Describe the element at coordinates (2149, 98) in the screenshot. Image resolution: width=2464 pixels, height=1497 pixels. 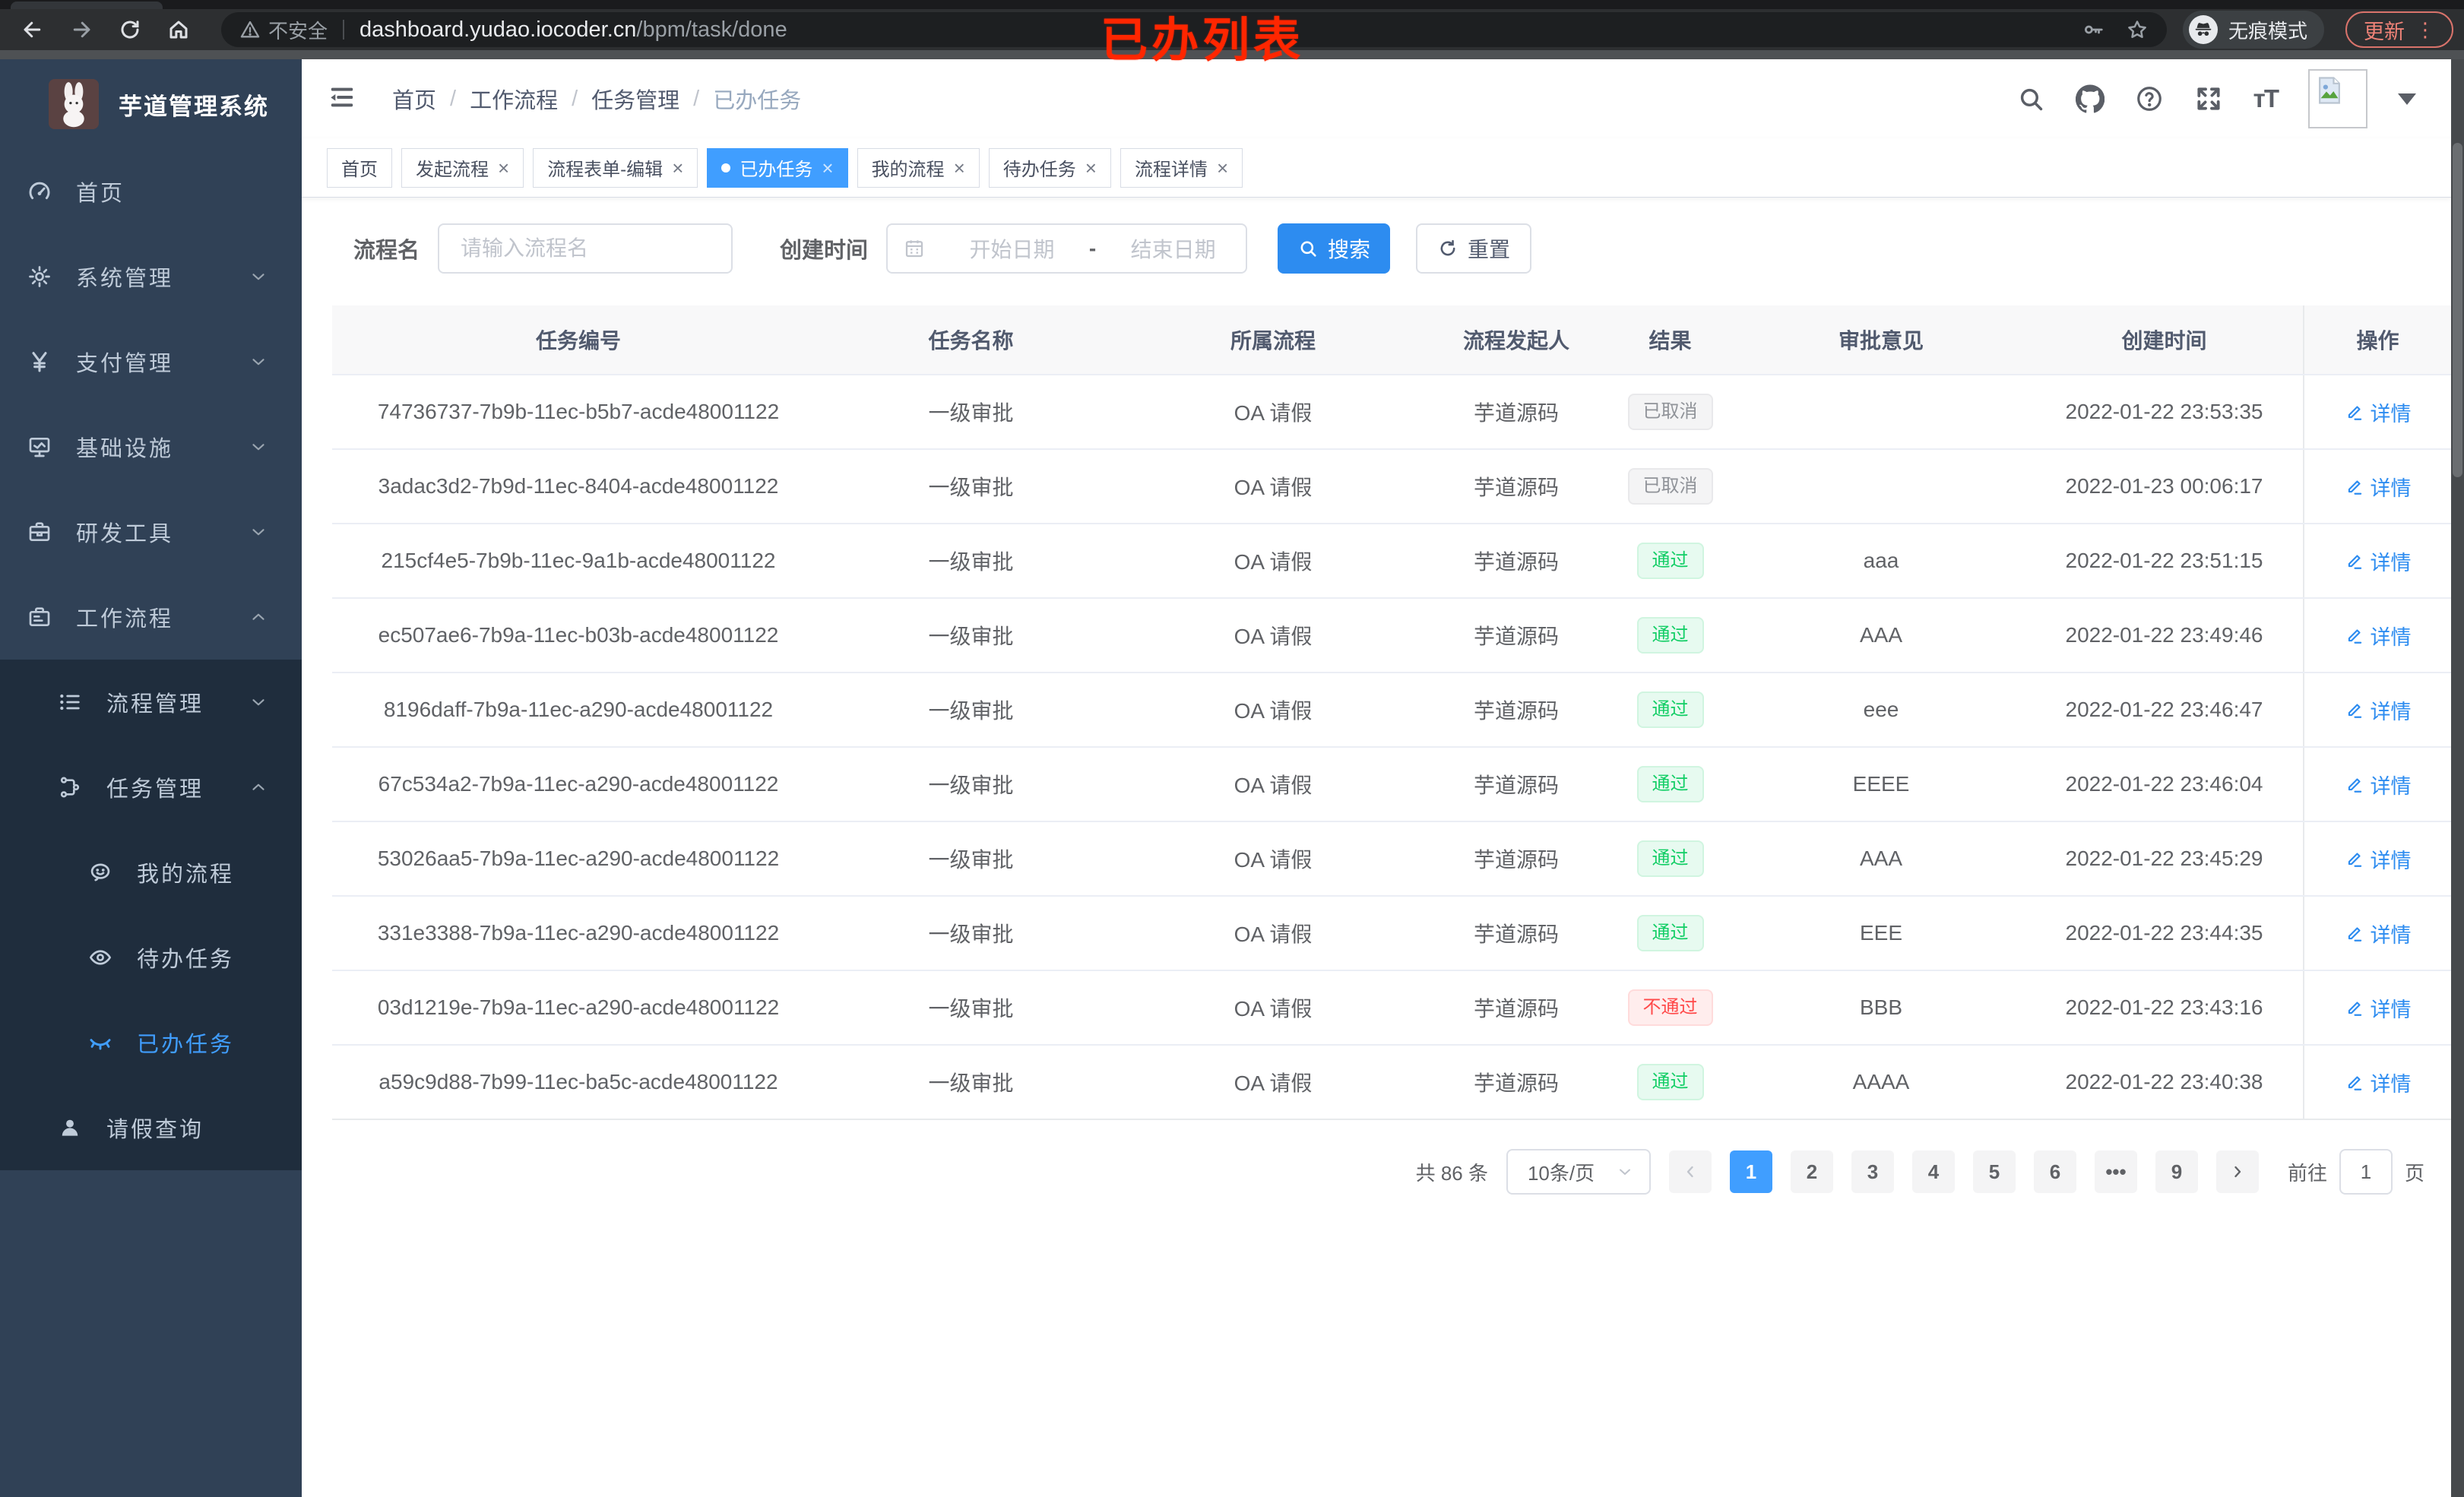
I see `help-icon` at that location.